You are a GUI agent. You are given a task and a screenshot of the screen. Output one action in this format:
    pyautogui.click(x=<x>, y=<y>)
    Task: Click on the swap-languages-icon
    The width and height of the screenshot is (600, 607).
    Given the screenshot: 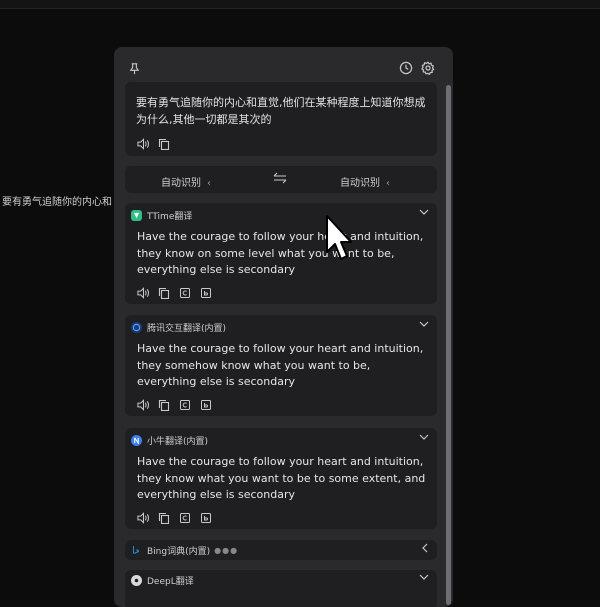 What is the action you would take?
    pyautogui.click(x=280, y=179)
    